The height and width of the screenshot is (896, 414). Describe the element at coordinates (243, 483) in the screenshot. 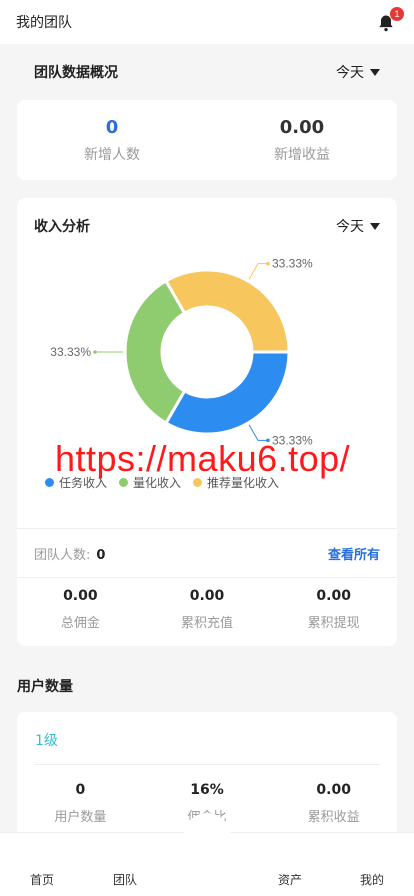

I see `legend-label-referral: 推荐量化收入` at that location.